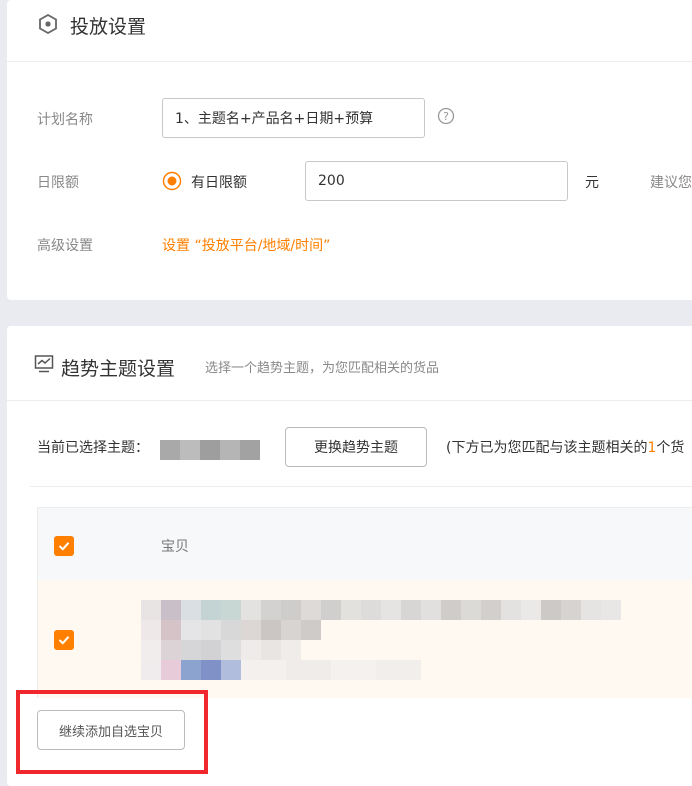 This screenshot has height=786, width=692. I want to click on trend-chart-icon, so click(44, 366).